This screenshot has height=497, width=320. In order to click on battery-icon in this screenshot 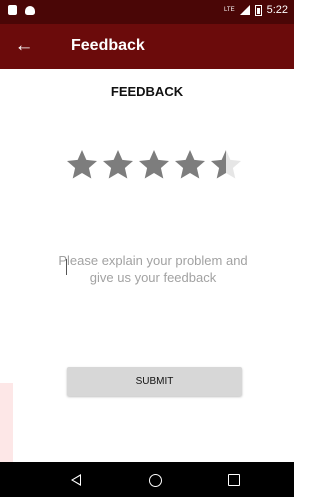, I will do `click(258, 10)`.